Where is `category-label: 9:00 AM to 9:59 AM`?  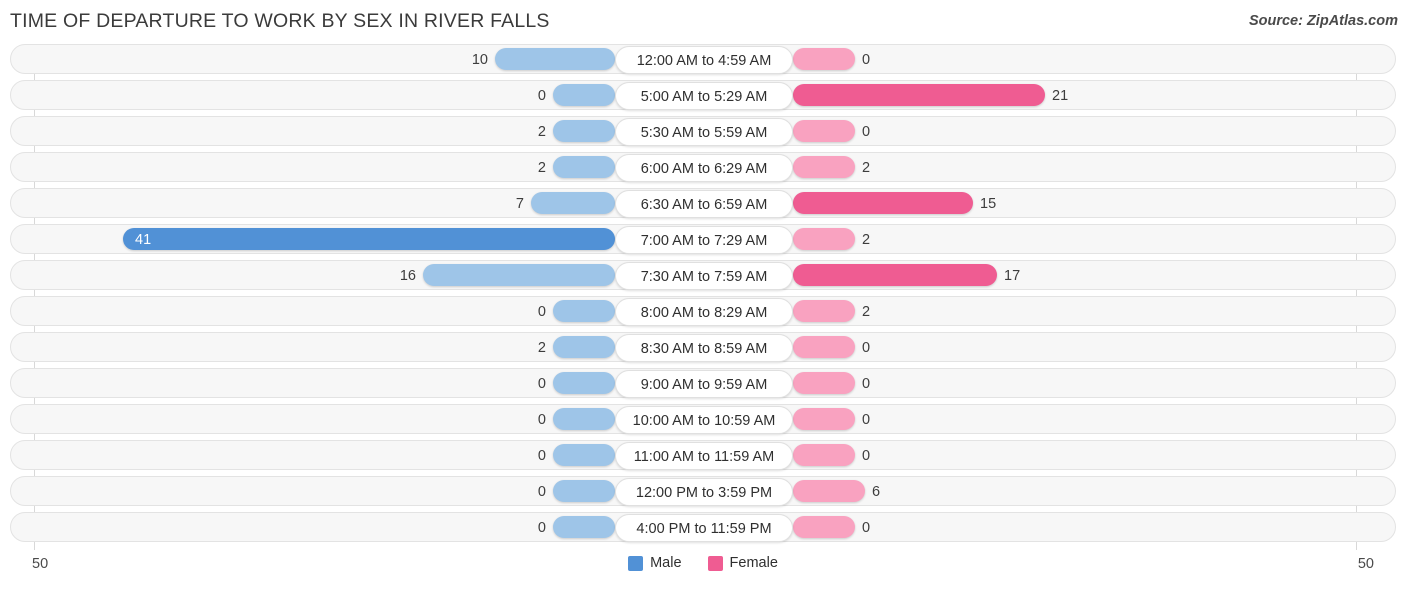
category-label: 9:00 AM to 9:59 AM is located at coordinates (704, 384).